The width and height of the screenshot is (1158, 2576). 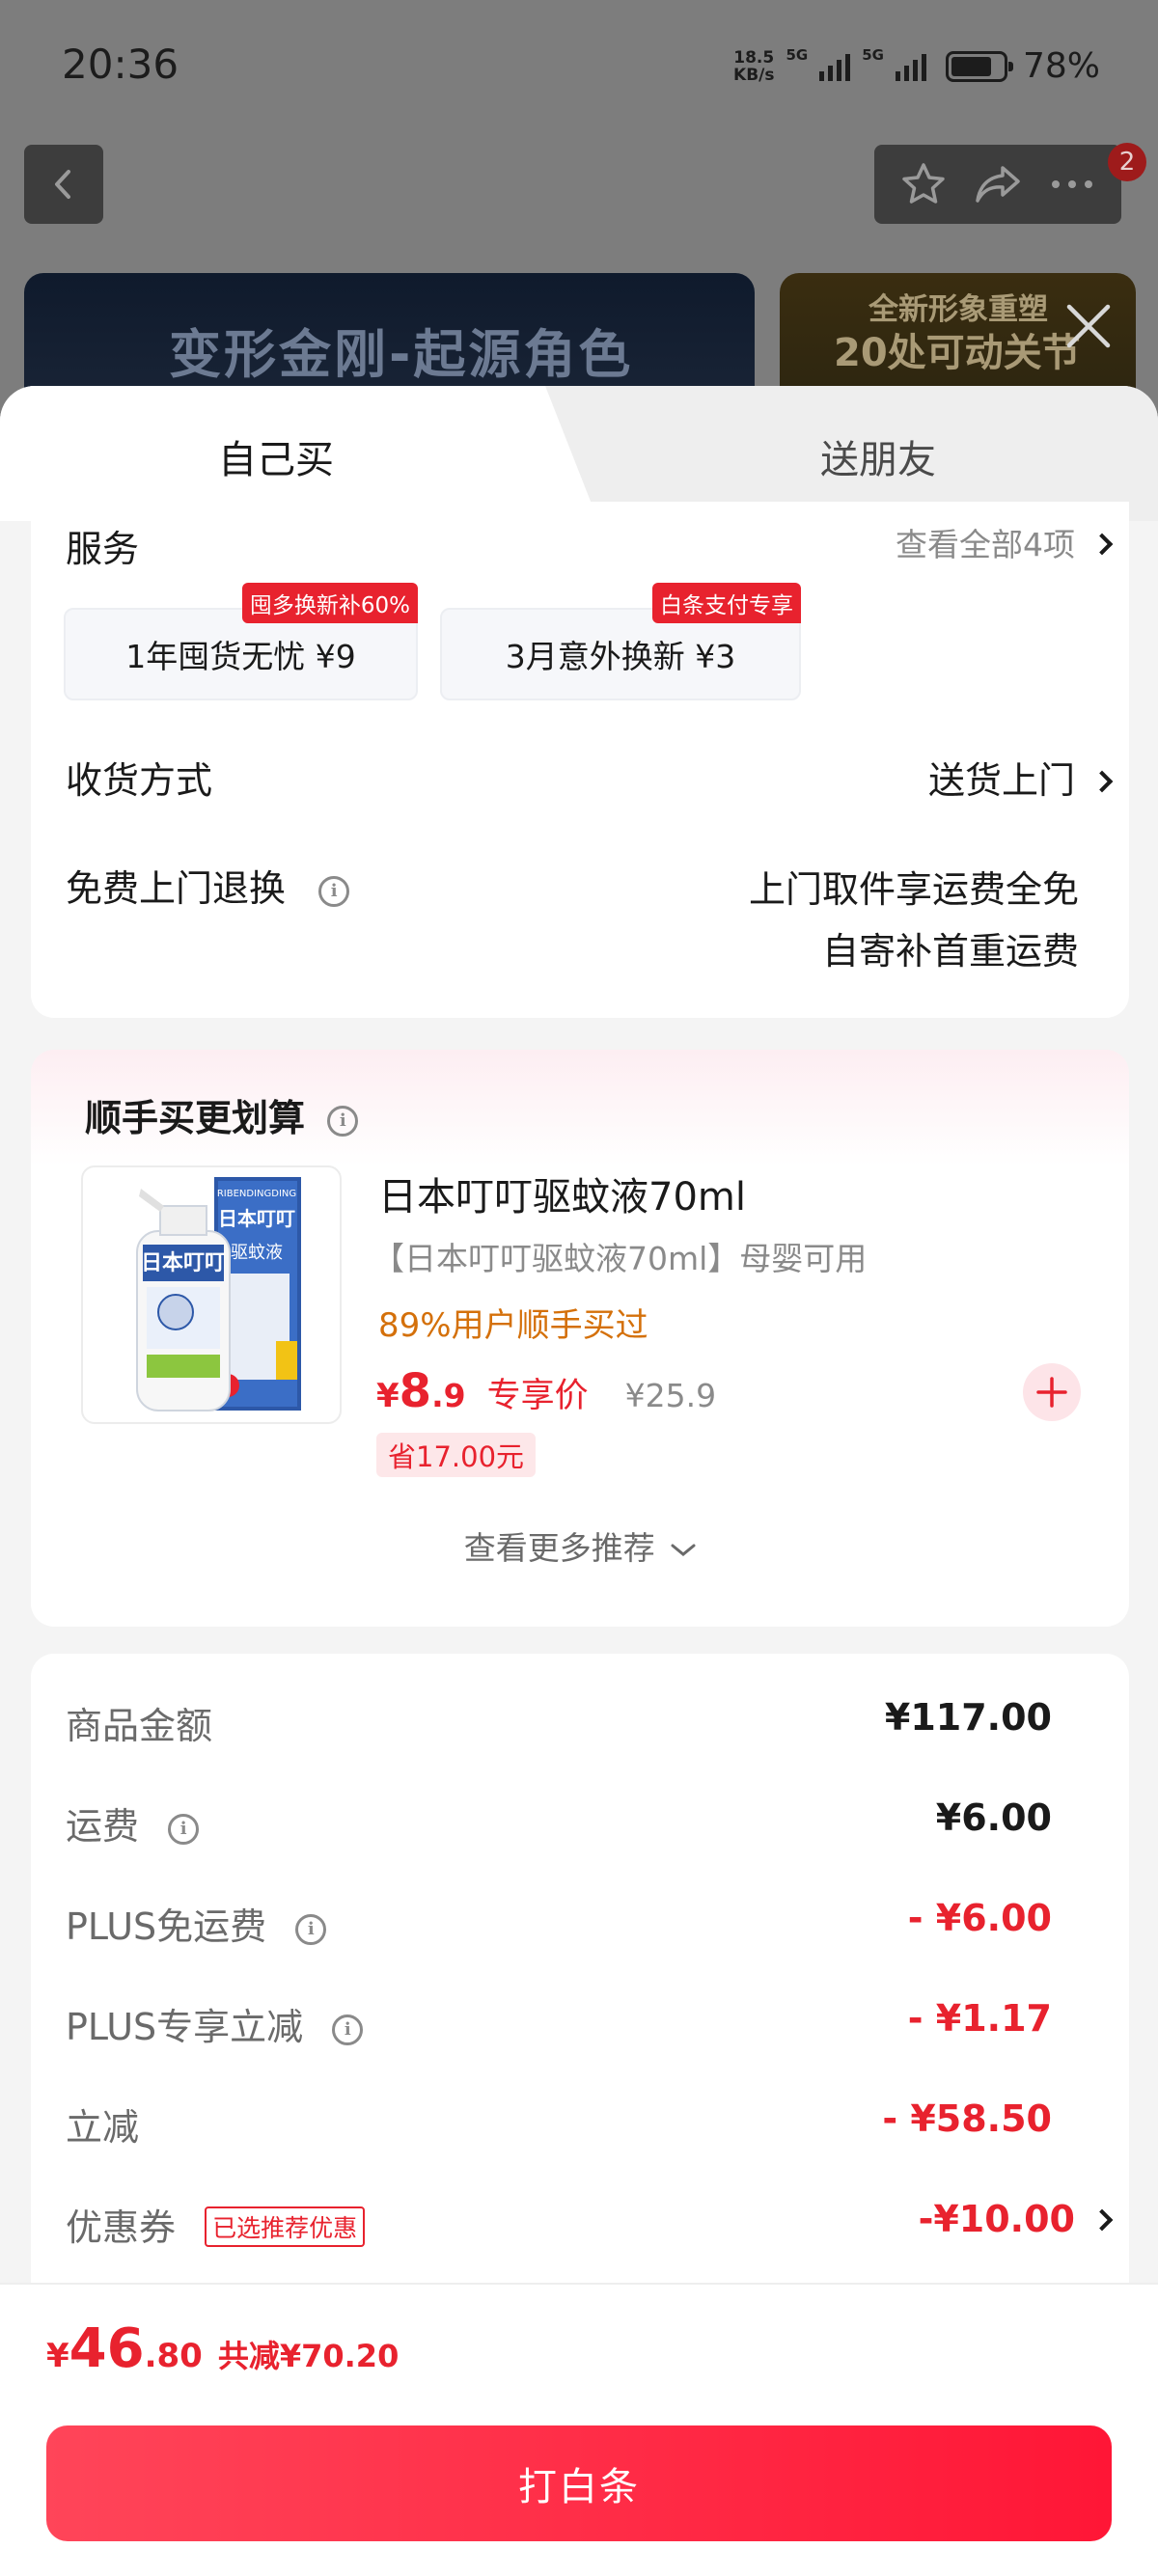 I want to click on back-button, so click(x=63, y=185).